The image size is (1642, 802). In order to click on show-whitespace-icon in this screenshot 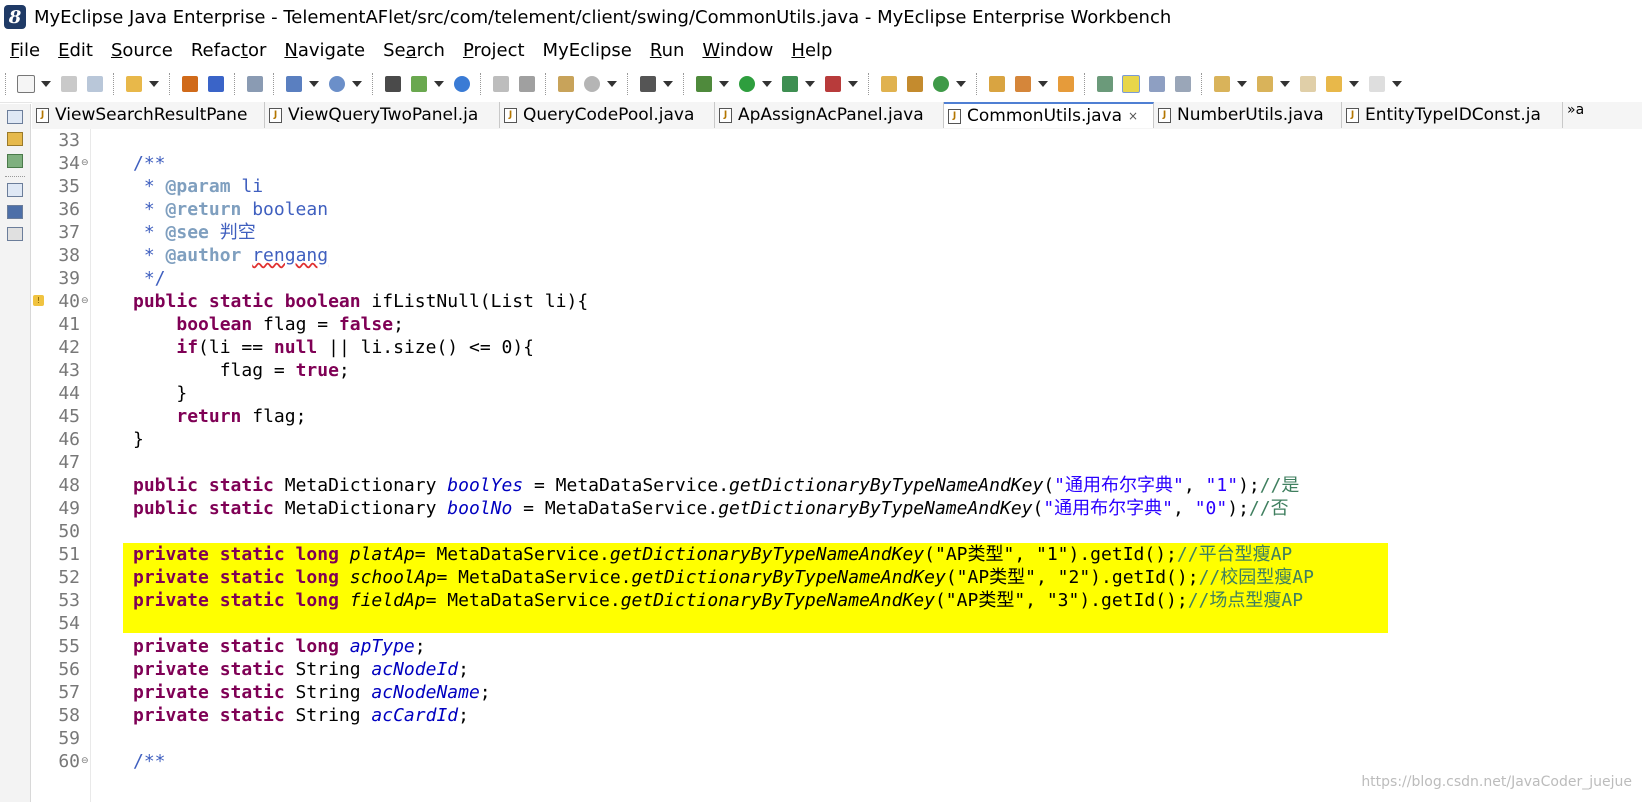, I will do `click(1157, 84)`.